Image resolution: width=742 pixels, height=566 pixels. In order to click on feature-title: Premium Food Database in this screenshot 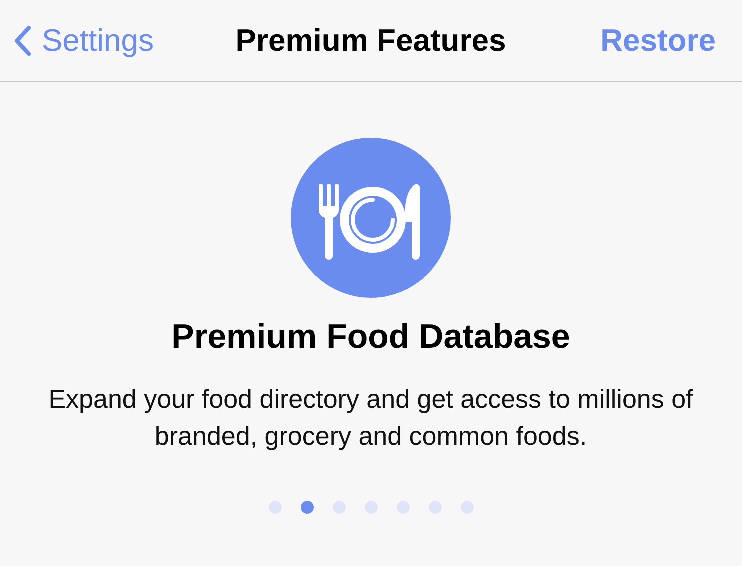, I will do `click(371, 337)`.